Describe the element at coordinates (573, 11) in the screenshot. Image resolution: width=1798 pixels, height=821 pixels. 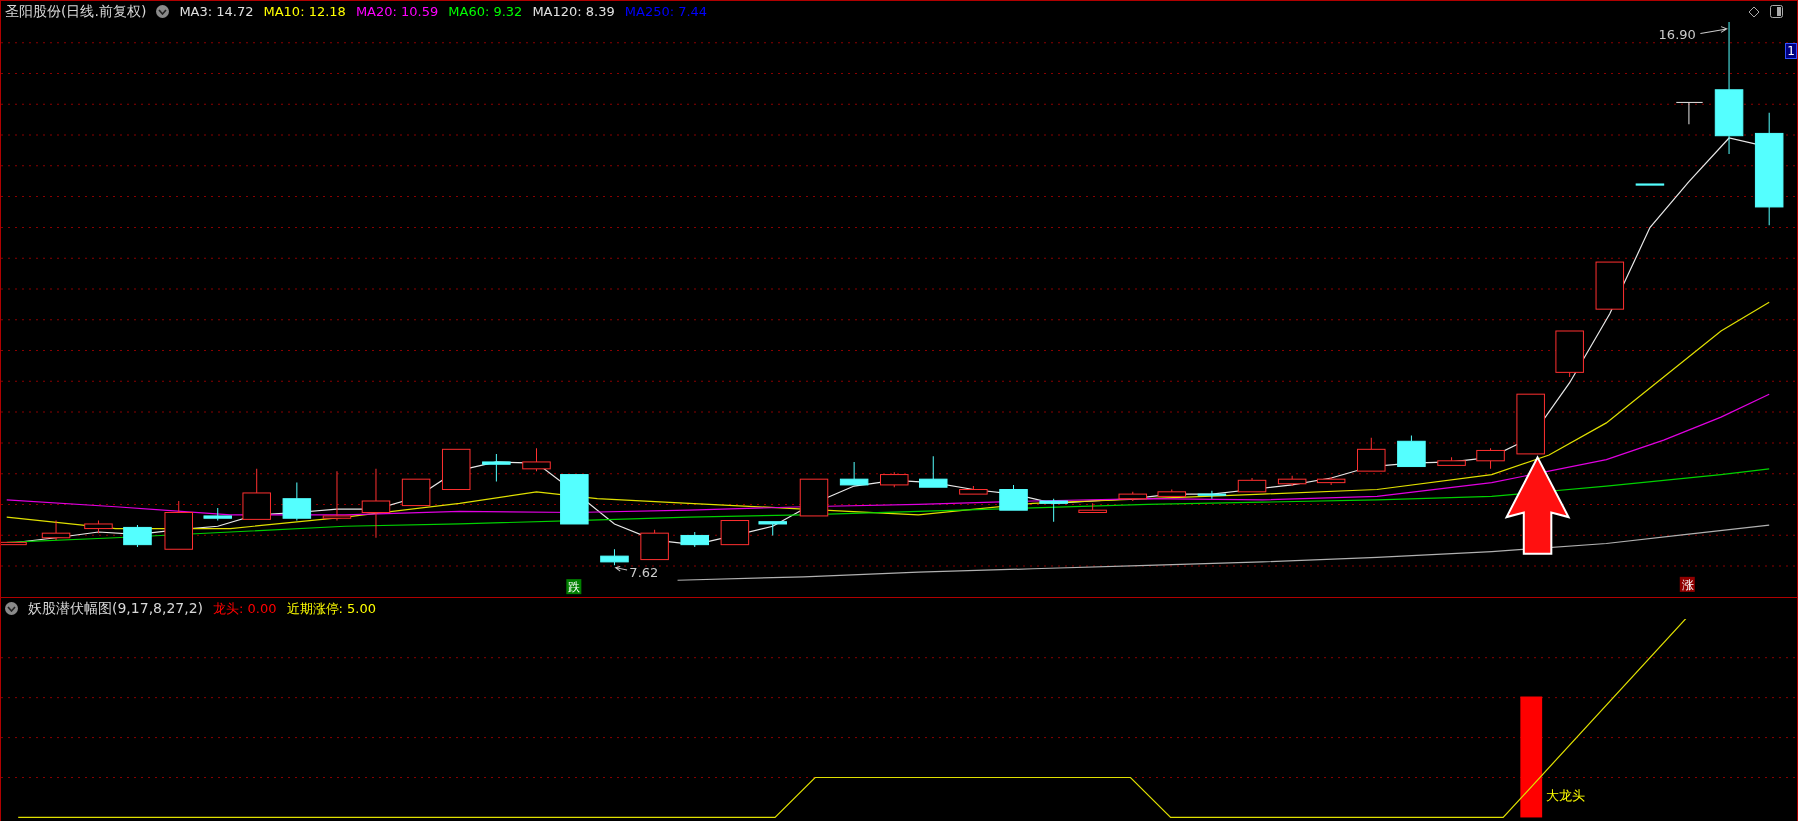
I see `moving-average-value: MA120: 8.39` at that location.